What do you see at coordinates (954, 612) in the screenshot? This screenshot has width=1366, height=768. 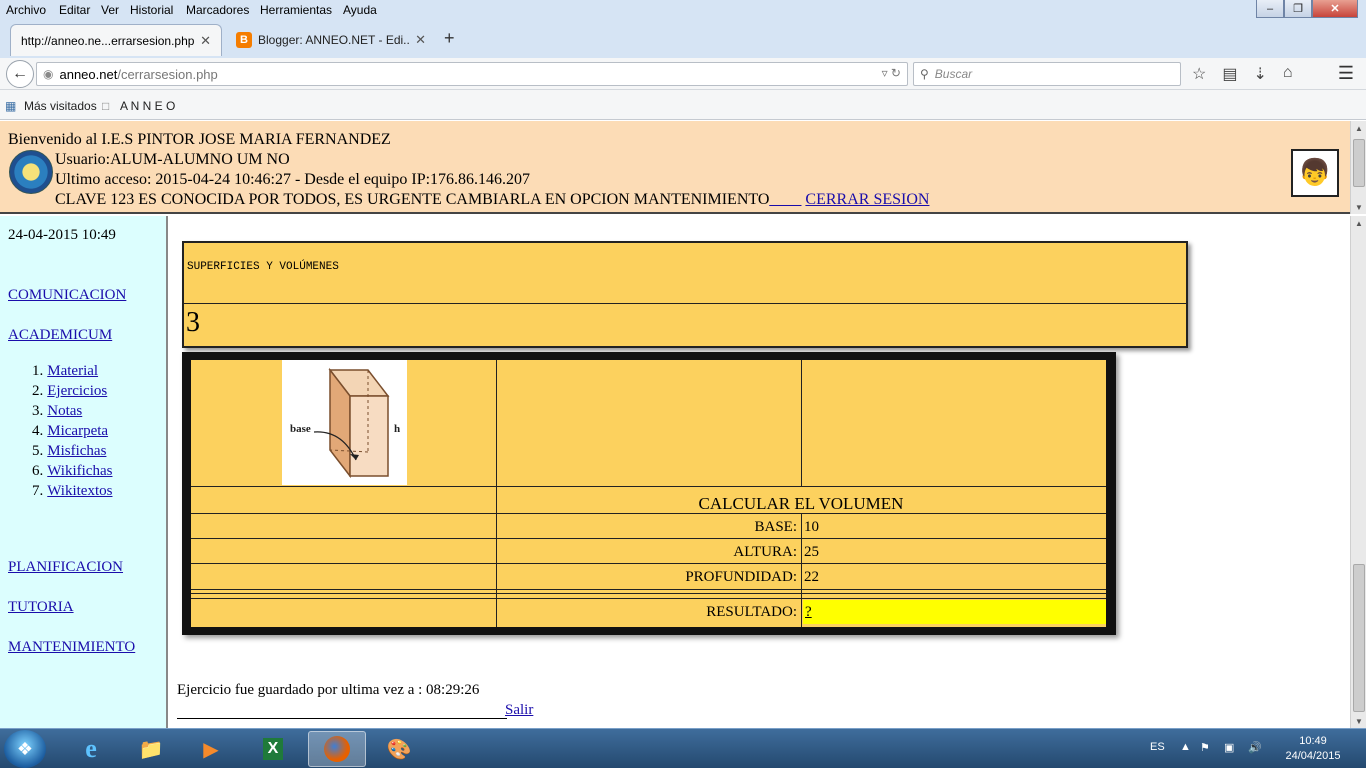 I see `result-cell` at bounding box center [954, 612].